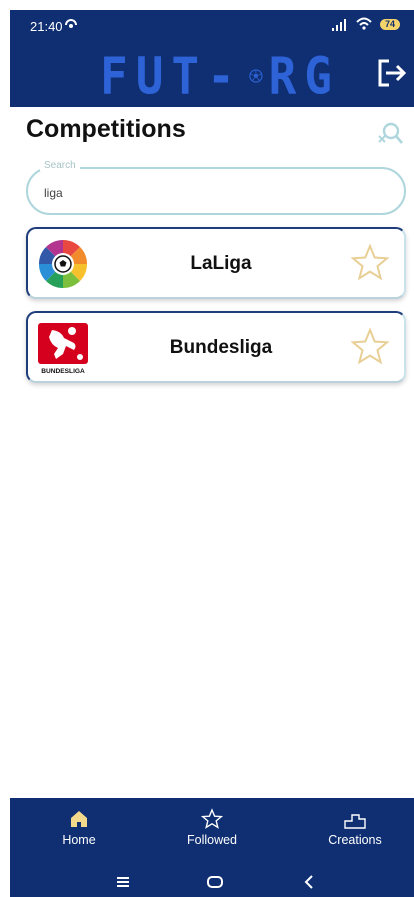 The width and height of the screenshot is (414, 897). I want to click on search-legend: Search, so click(60, 165).